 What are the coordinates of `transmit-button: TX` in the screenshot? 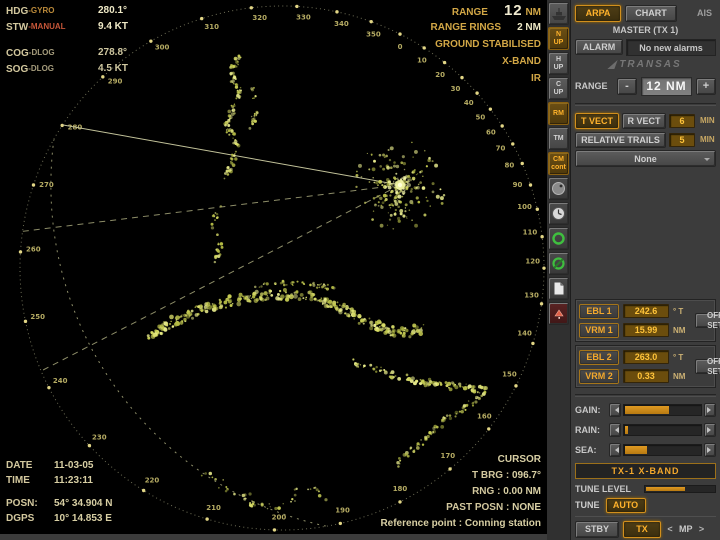 It's located at (642, 529).